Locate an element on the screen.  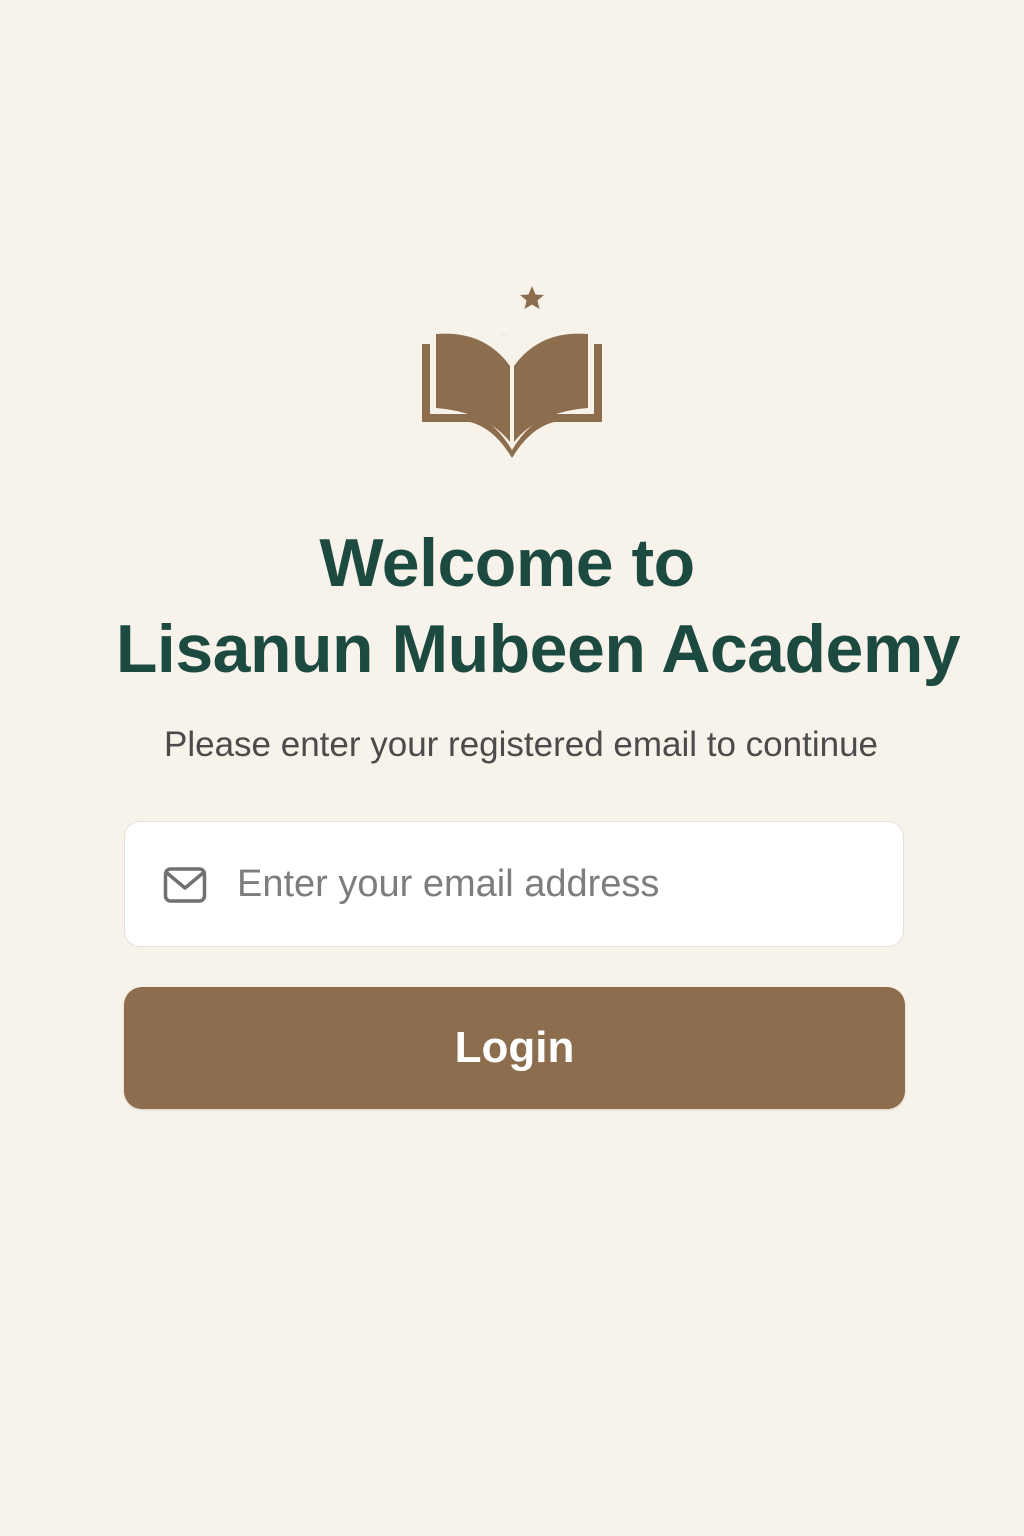
mail-icon is located at coordinates (185, 885).